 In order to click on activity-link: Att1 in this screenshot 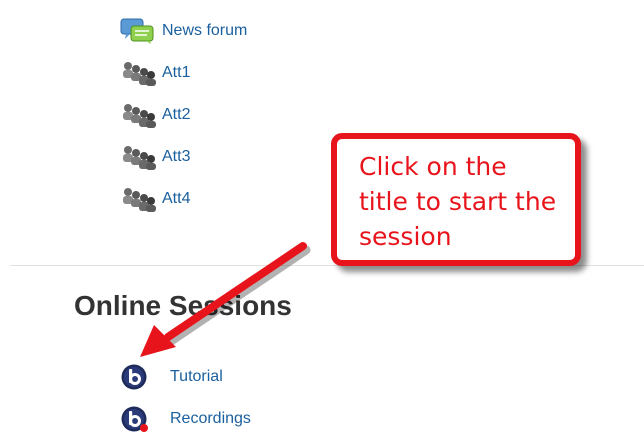, I will do `click(176, 73)`.